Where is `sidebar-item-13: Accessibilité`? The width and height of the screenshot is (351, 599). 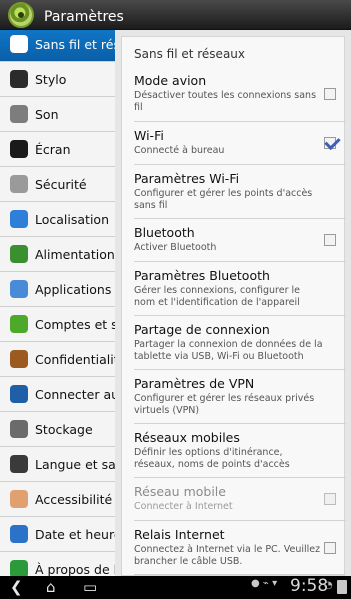 sidebar-item-13: Accessibilité is located at coordinates (57, 499).